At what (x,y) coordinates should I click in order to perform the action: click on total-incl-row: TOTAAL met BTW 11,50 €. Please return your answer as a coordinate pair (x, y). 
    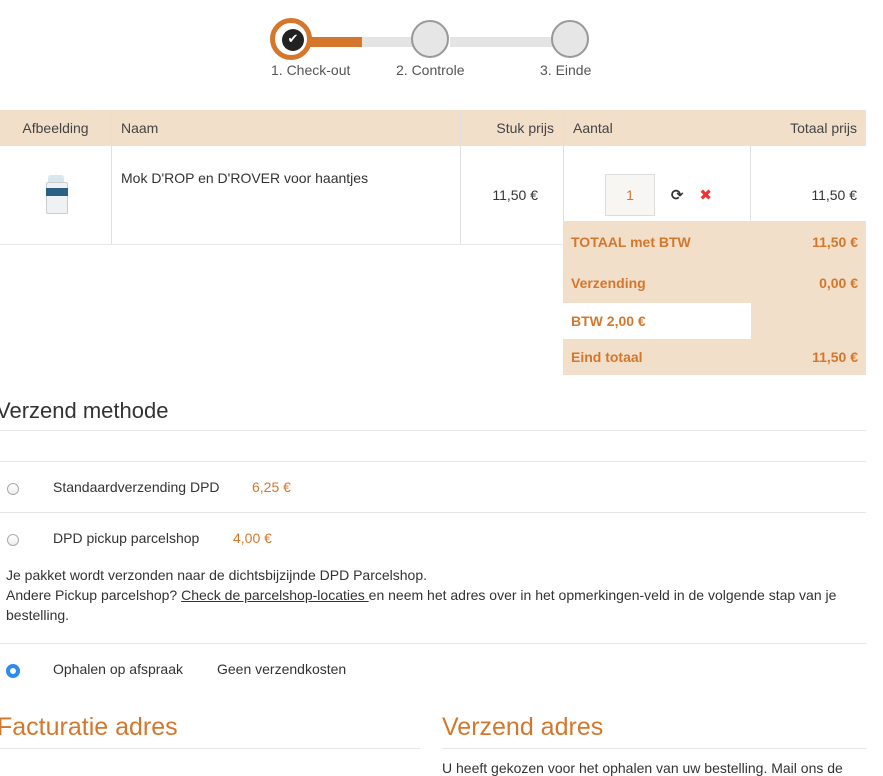
    Looking at the image, I should click on (714, 241).